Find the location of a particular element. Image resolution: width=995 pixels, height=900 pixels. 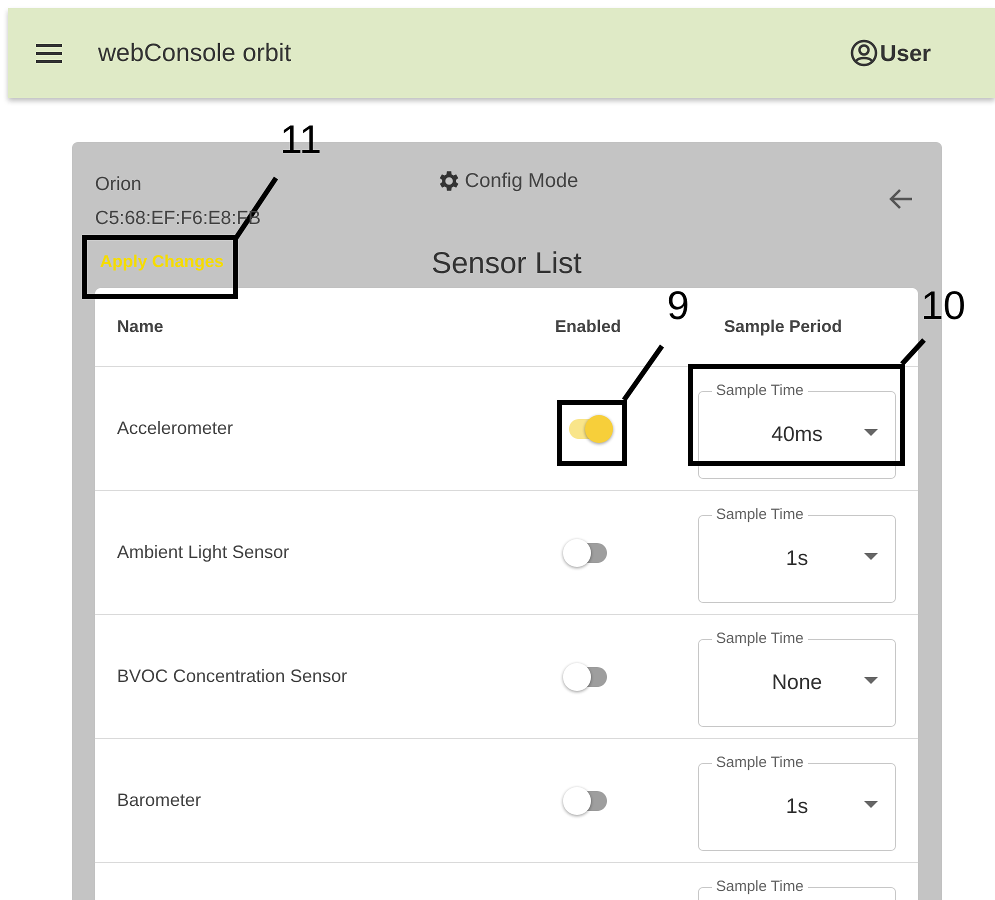

column-header: Enabled is located at coordinates (588, 327).